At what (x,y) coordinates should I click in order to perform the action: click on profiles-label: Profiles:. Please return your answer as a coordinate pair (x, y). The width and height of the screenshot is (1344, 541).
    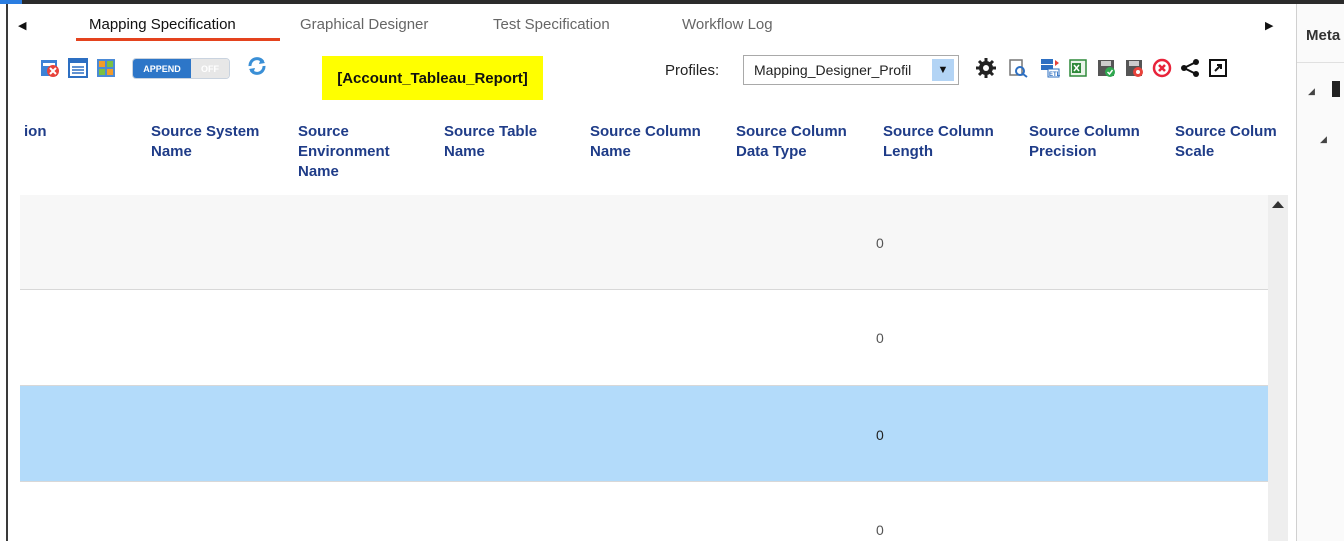
    Looking at the image, I should click on (692, 70).